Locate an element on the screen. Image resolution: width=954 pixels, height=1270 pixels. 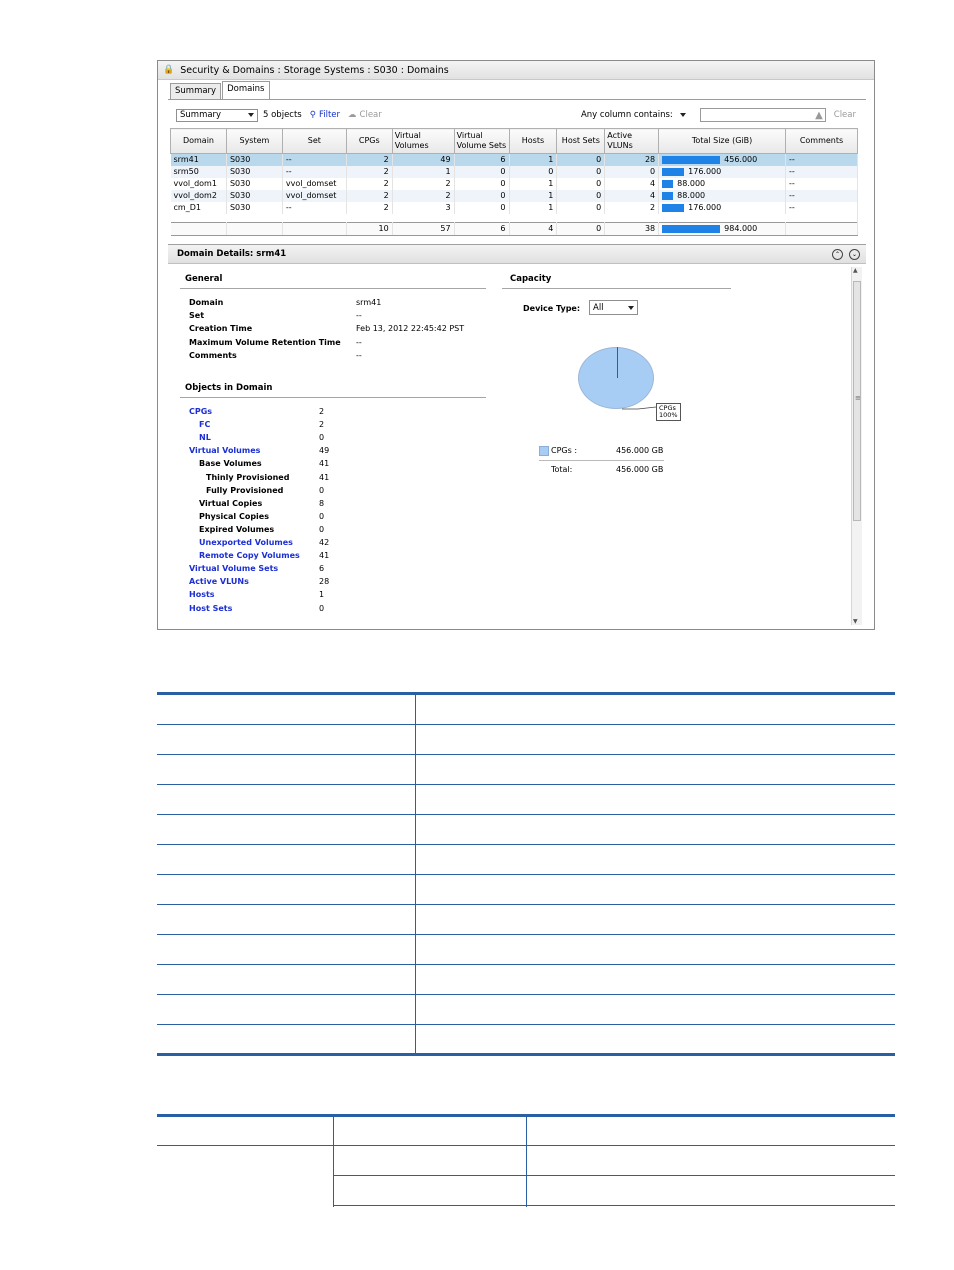
object-link: Virtual Volumes is located at coordinates (224, 450).